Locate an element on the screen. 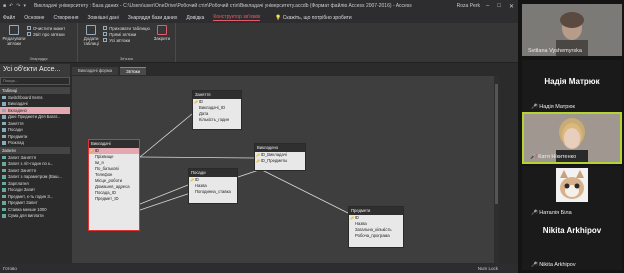  nav-item-label: Розклад is located at coordinates (16, 143).